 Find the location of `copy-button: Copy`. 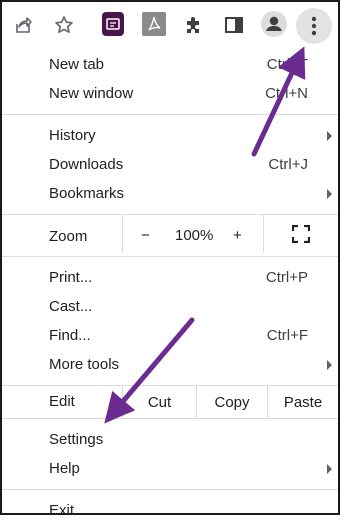

copy-button: Copy is located at coordinates (231, 402).